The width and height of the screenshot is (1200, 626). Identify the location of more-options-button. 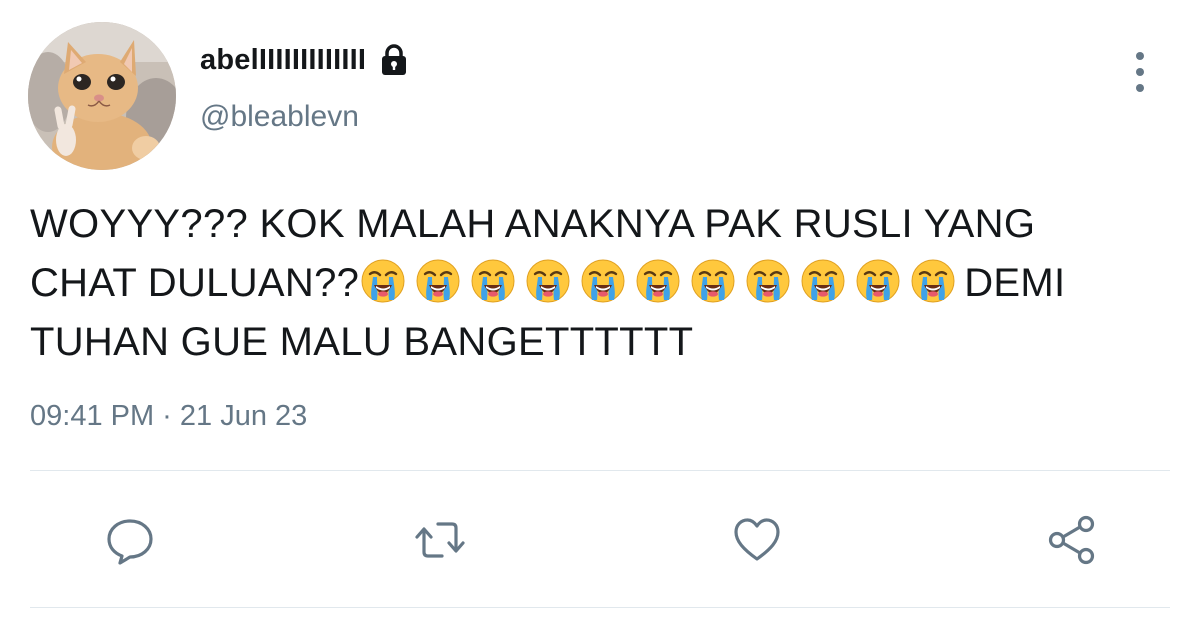
(1140, 72).